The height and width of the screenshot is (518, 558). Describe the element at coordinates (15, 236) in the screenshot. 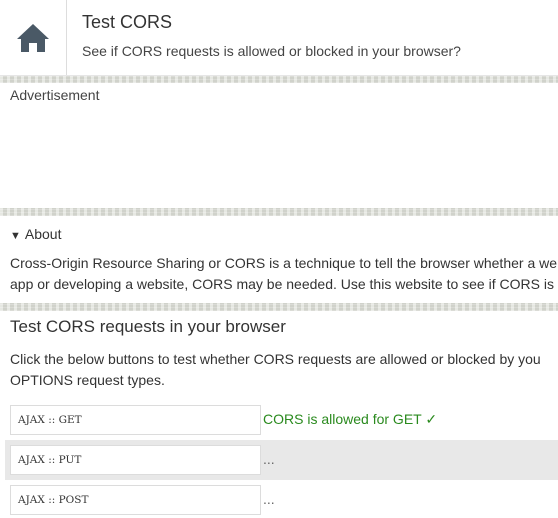

I see `triangle-down-icon: ▼` at that location.